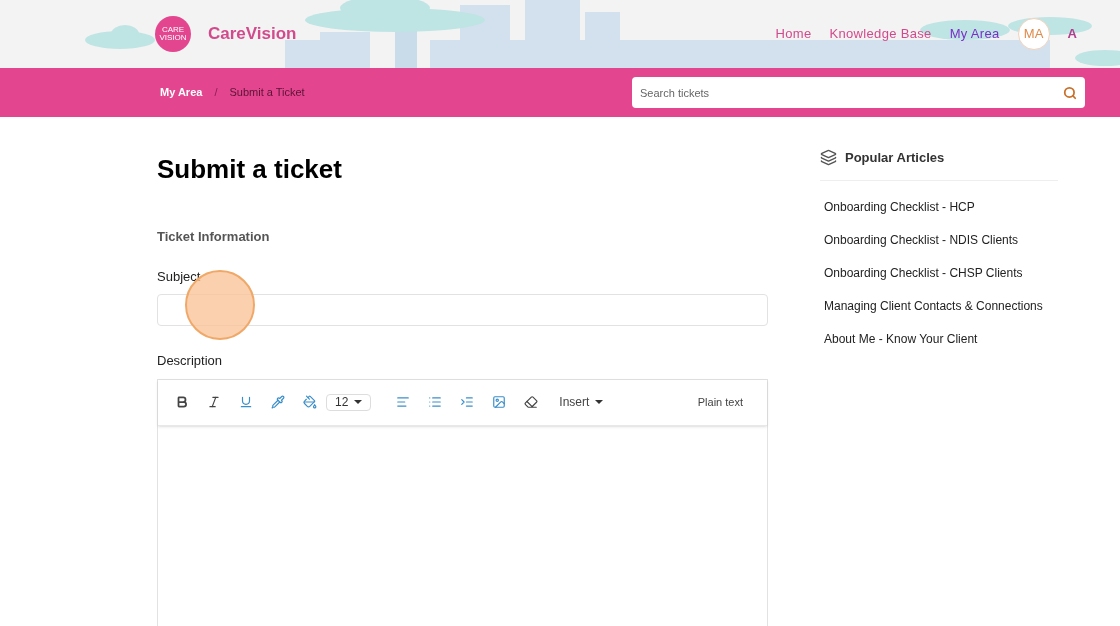 The image size is (1120, 626). What do you see at coordinates (246, 402) in the screenshot?
I see `underline-icon` at bounding box center [246, 402].